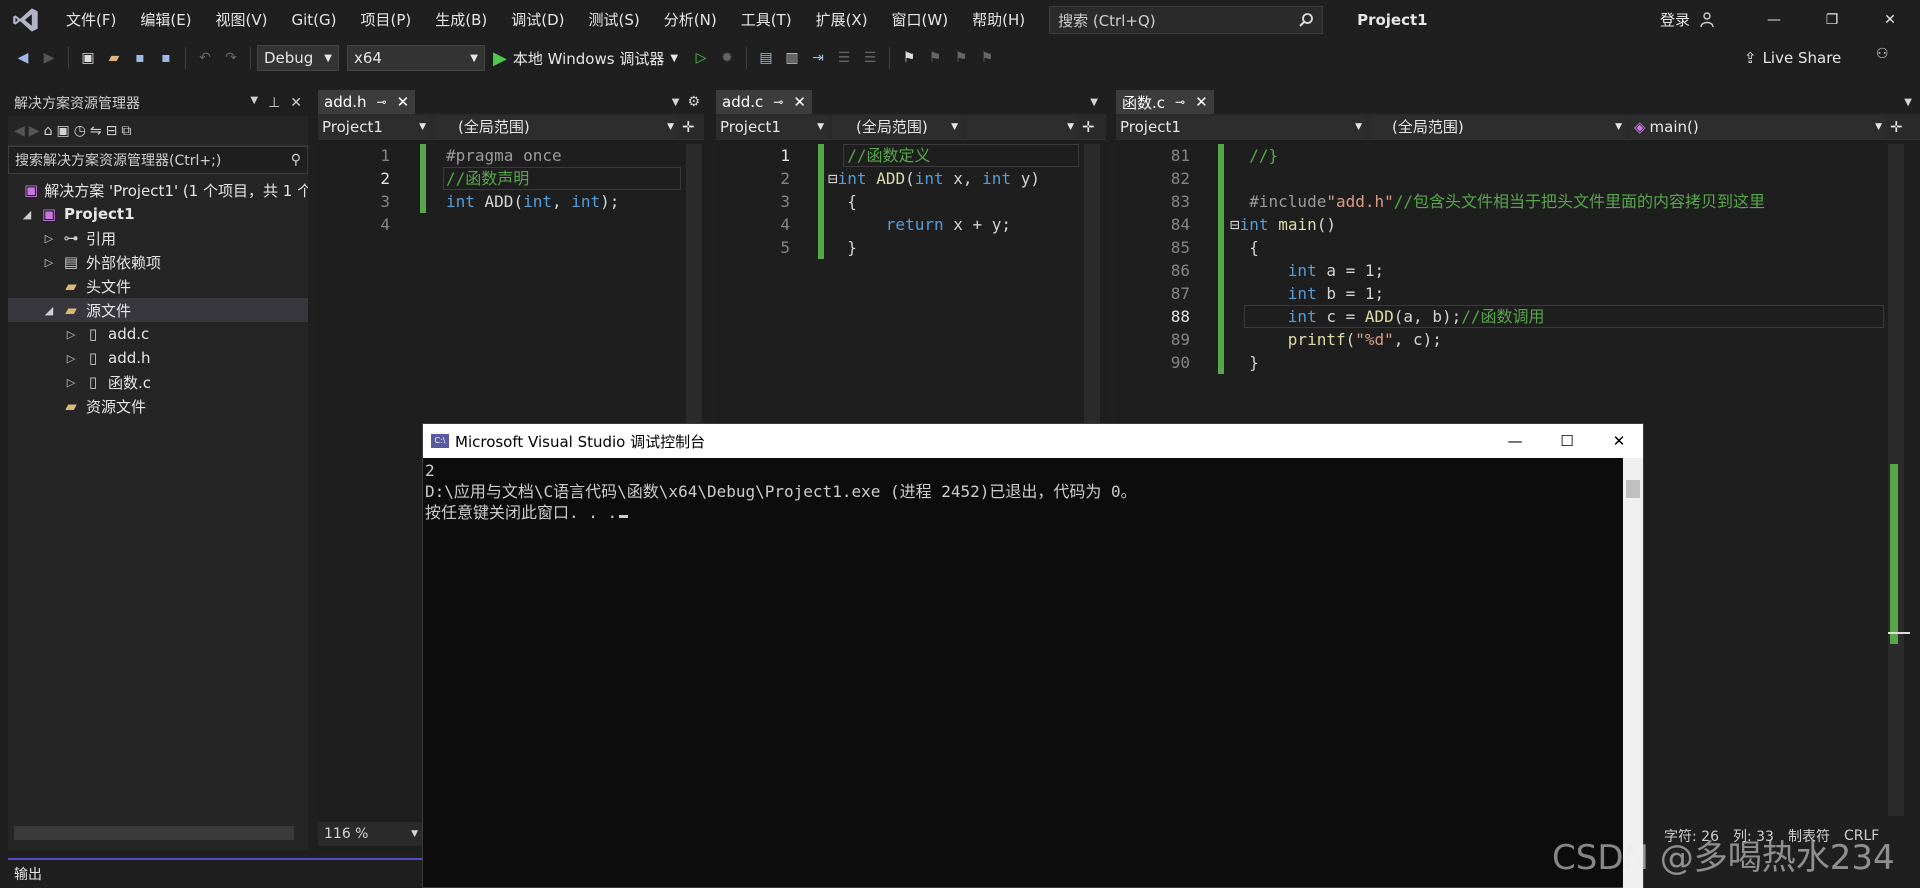 Image resolution: width=1920 pixels, height=888 pixels. Describe the element at coordinates (614, 20) in the screenshot. I see `menu-test: 测试(S)` at that location.